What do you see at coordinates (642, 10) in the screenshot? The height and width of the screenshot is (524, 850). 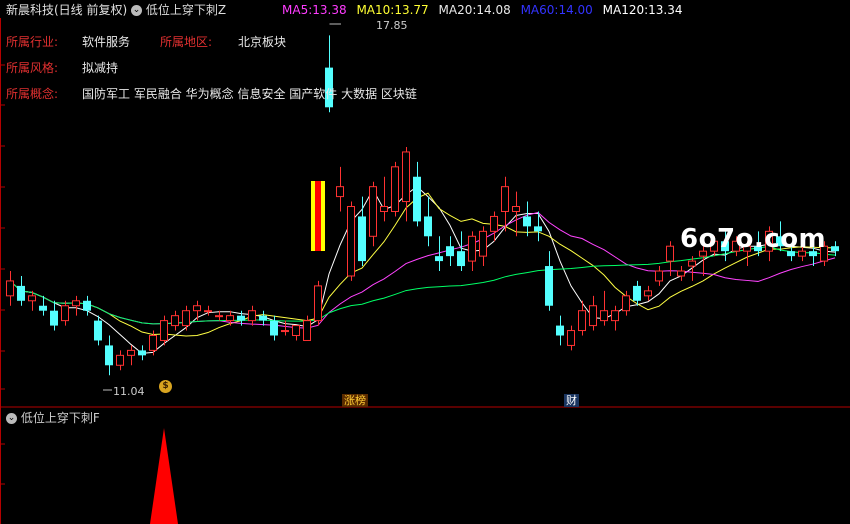 I see `ma120-value: MA120:13.34` at bounding box center [642, 10].